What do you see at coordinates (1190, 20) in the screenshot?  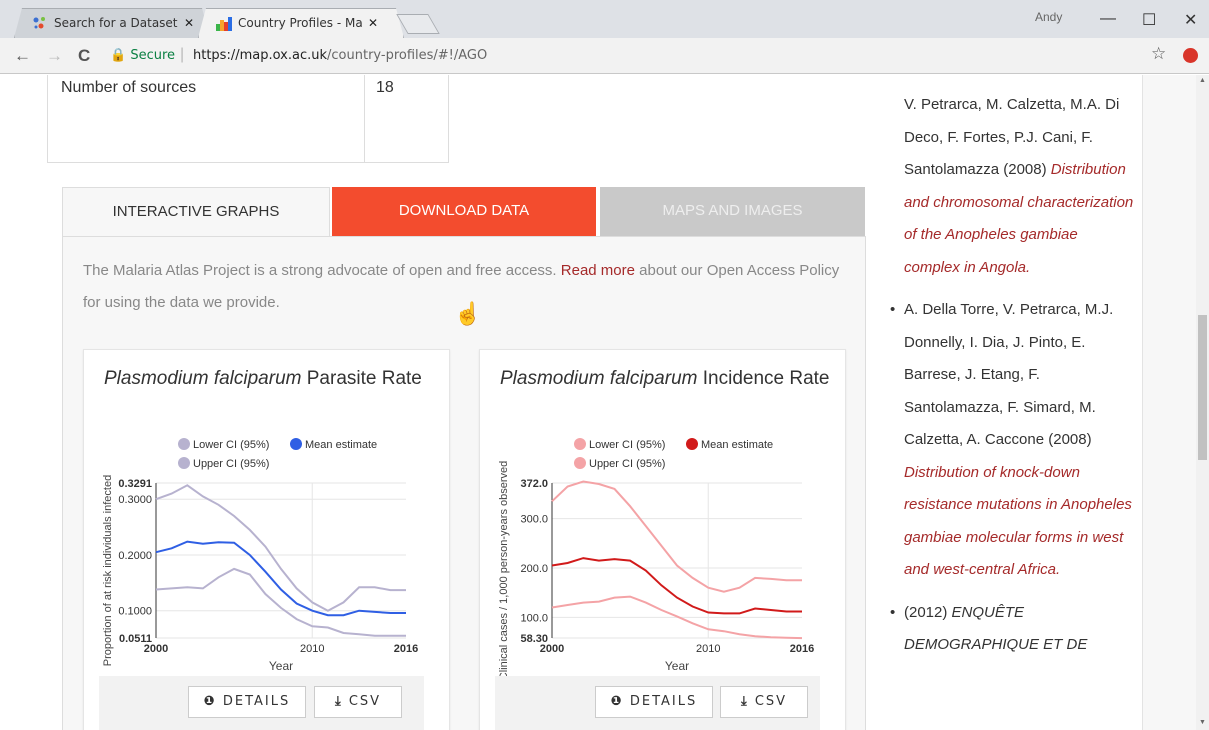 I see `close-window-icon: ✕` at bounding box center [1190, 20].